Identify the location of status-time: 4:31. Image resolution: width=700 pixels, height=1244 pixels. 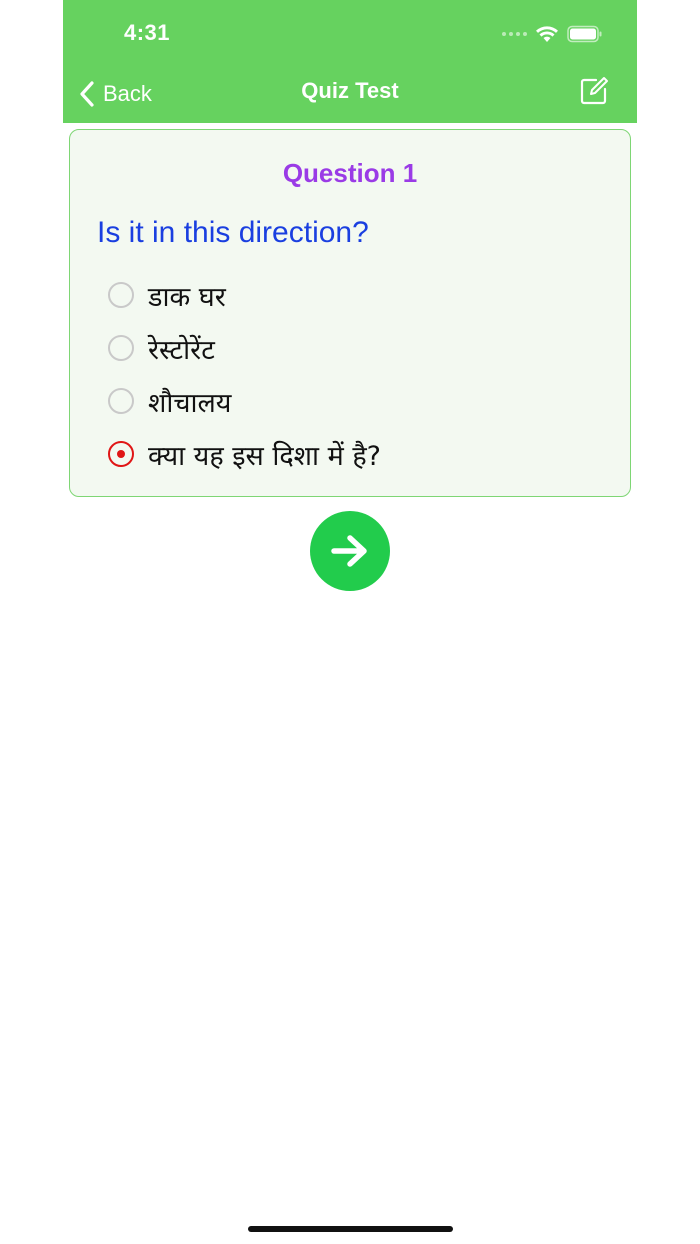
(147, 32).